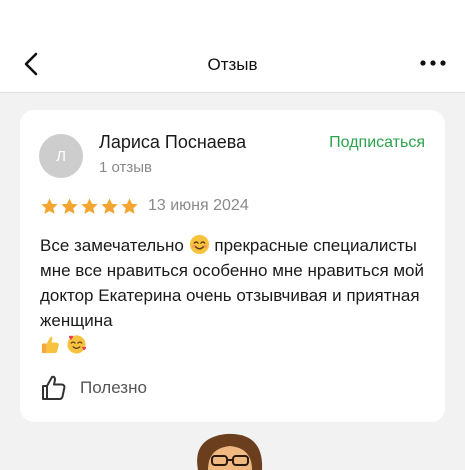  What do you see at coordinates (199, 244) in the screenshot?
I see `smiling-face-icon` at bounding box center [199, 244].